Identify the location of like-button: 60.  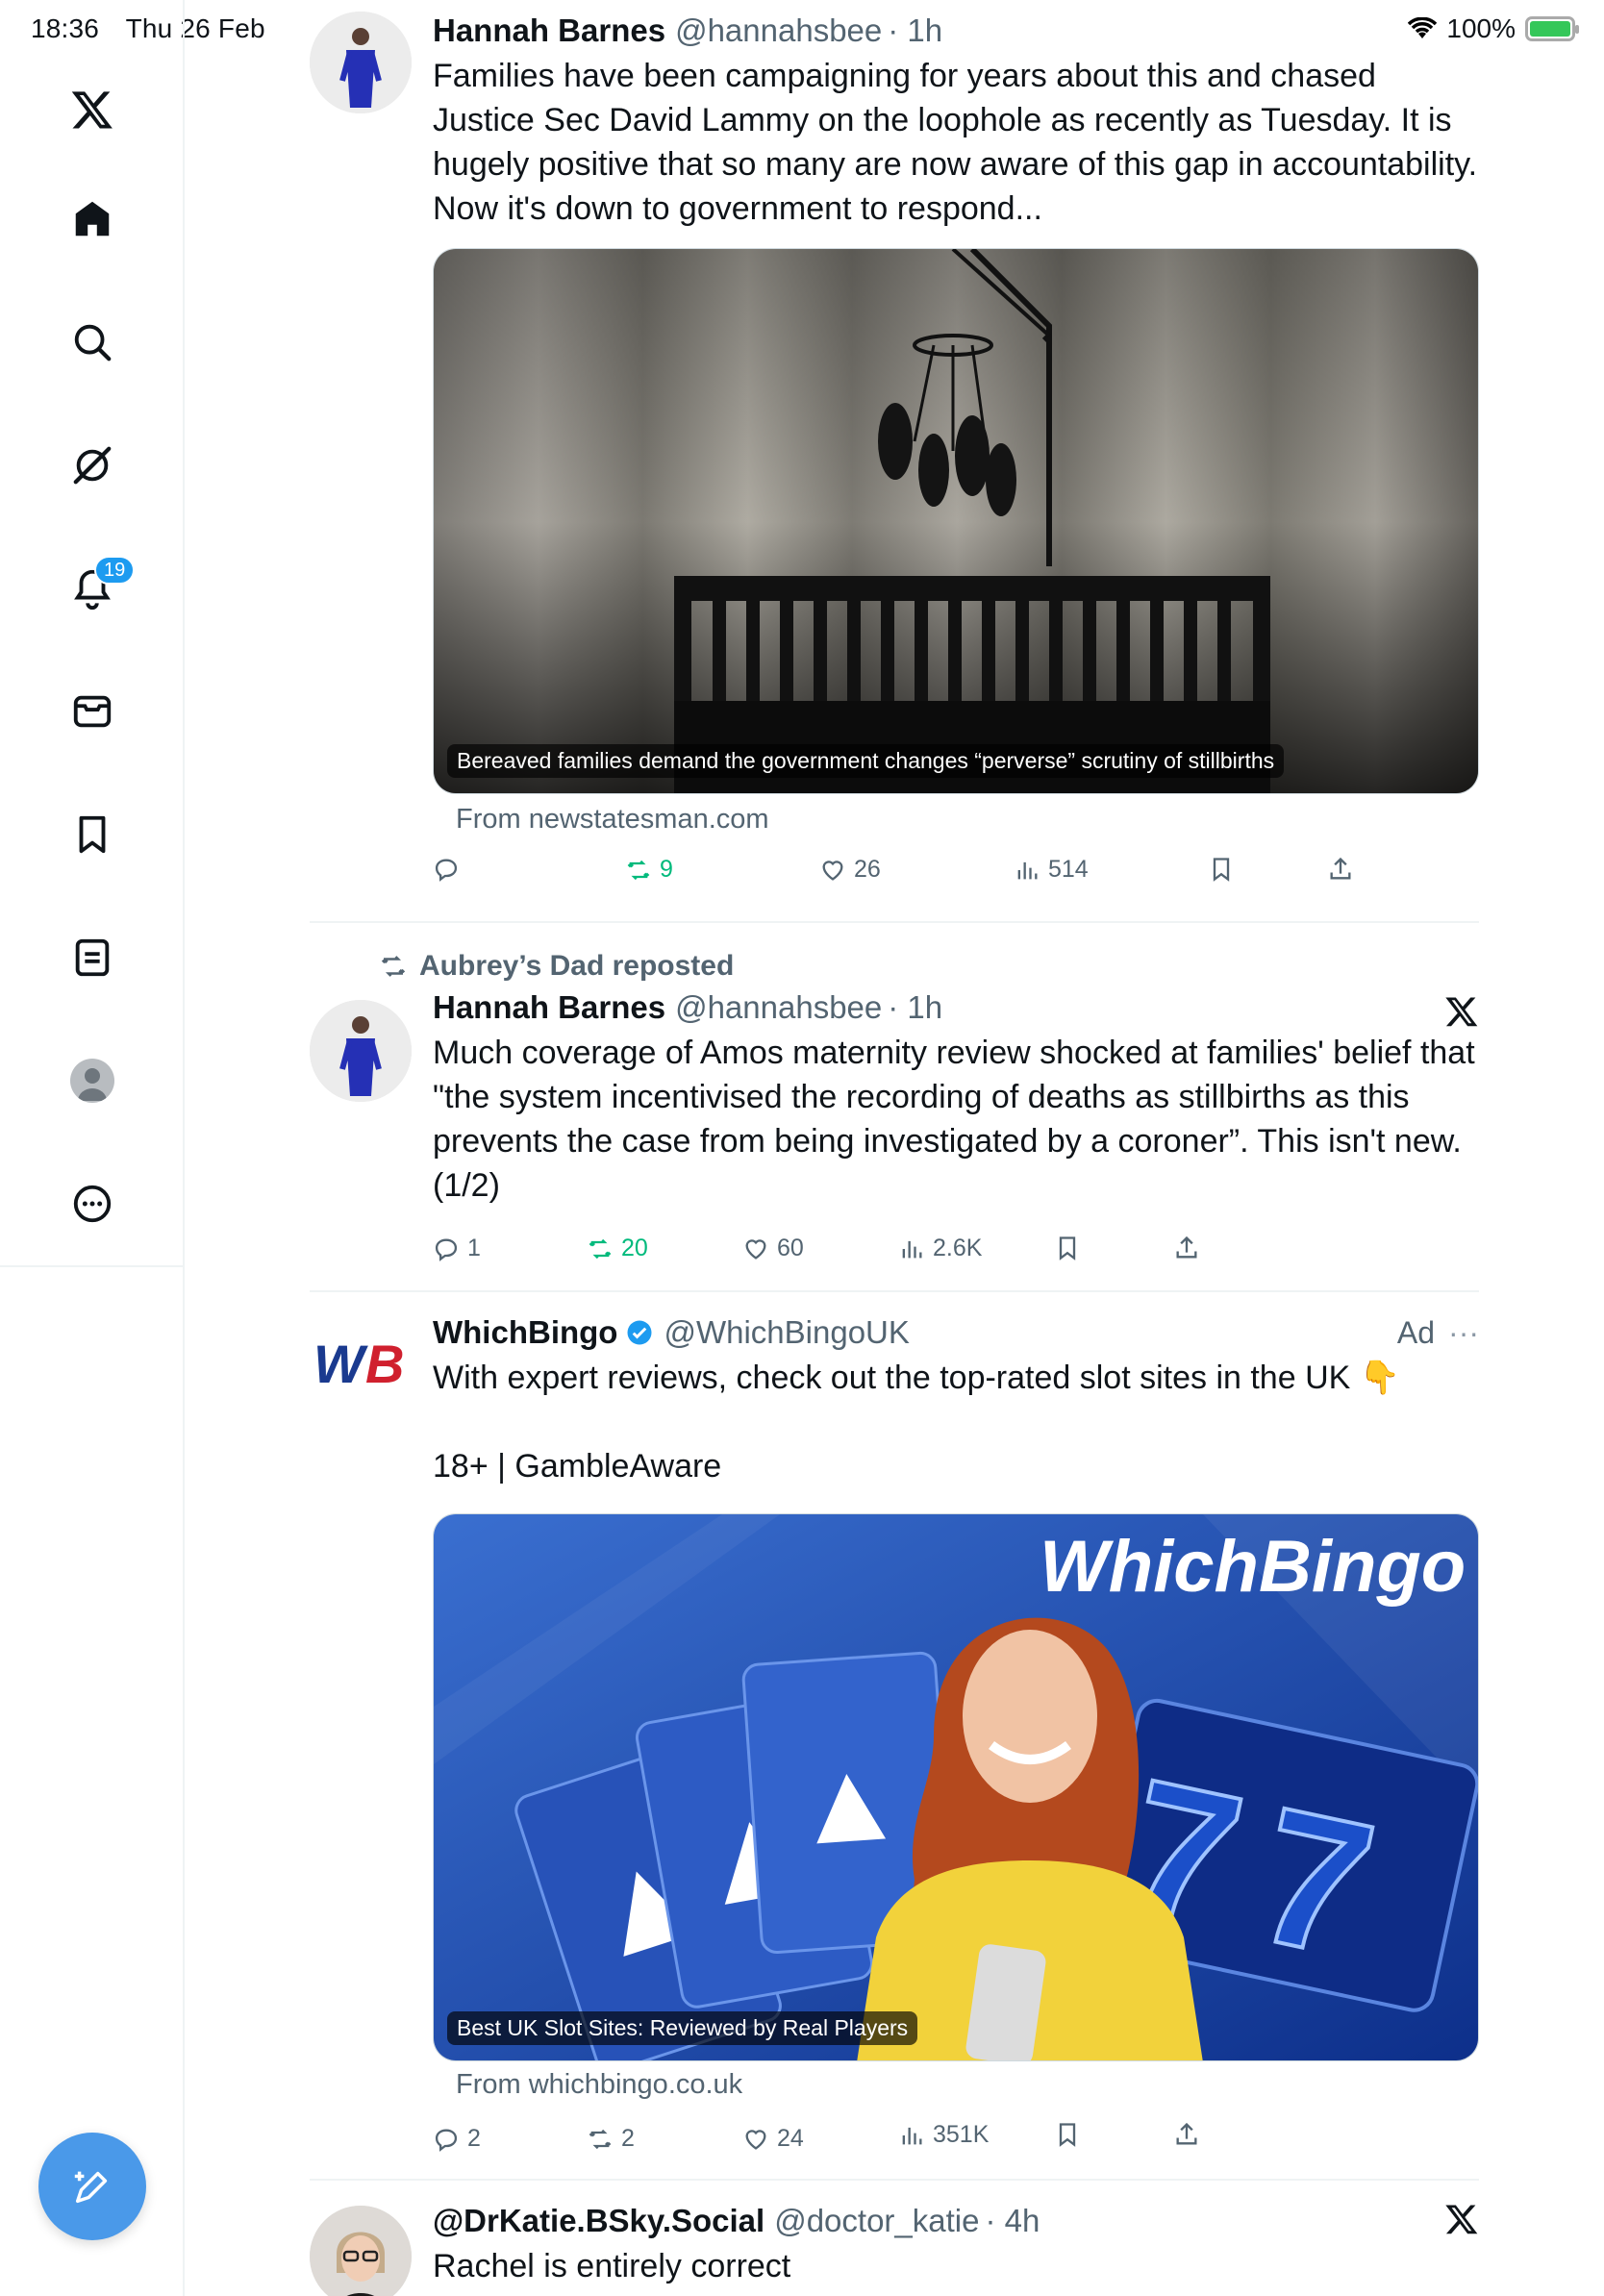
(773, 1248).